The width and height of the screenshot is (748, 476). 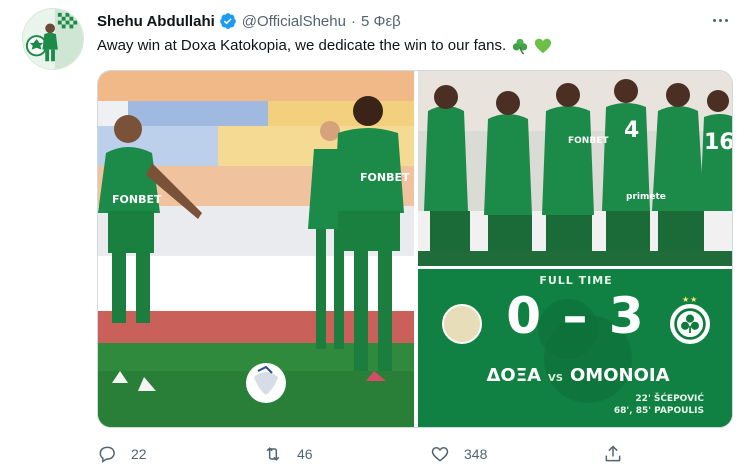 I want to click on reply-count: 22, so click(x=139, y=454).